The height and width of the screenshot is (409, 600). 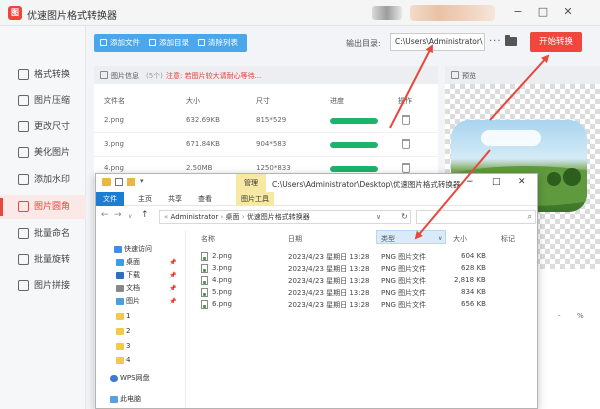 What do you see at coordinates (495, 41) in the screenshot?
I see `more-options-button: ···` at bounding box center [495, 41].